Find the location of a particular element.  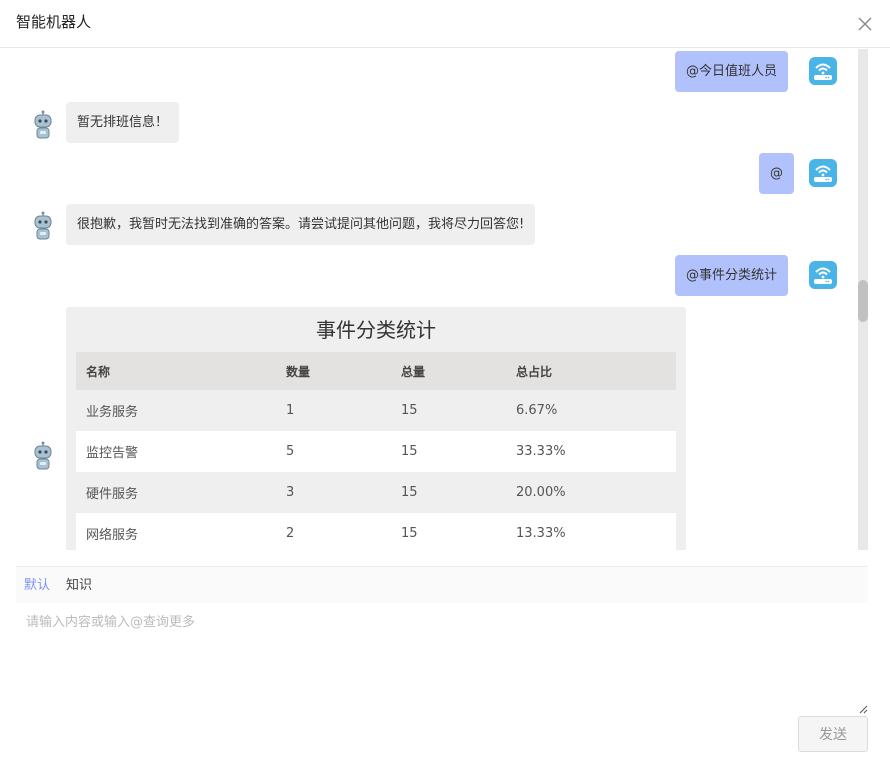

table-row: 业务服务 1 15 6.67% is located at coordinates (376, 410).